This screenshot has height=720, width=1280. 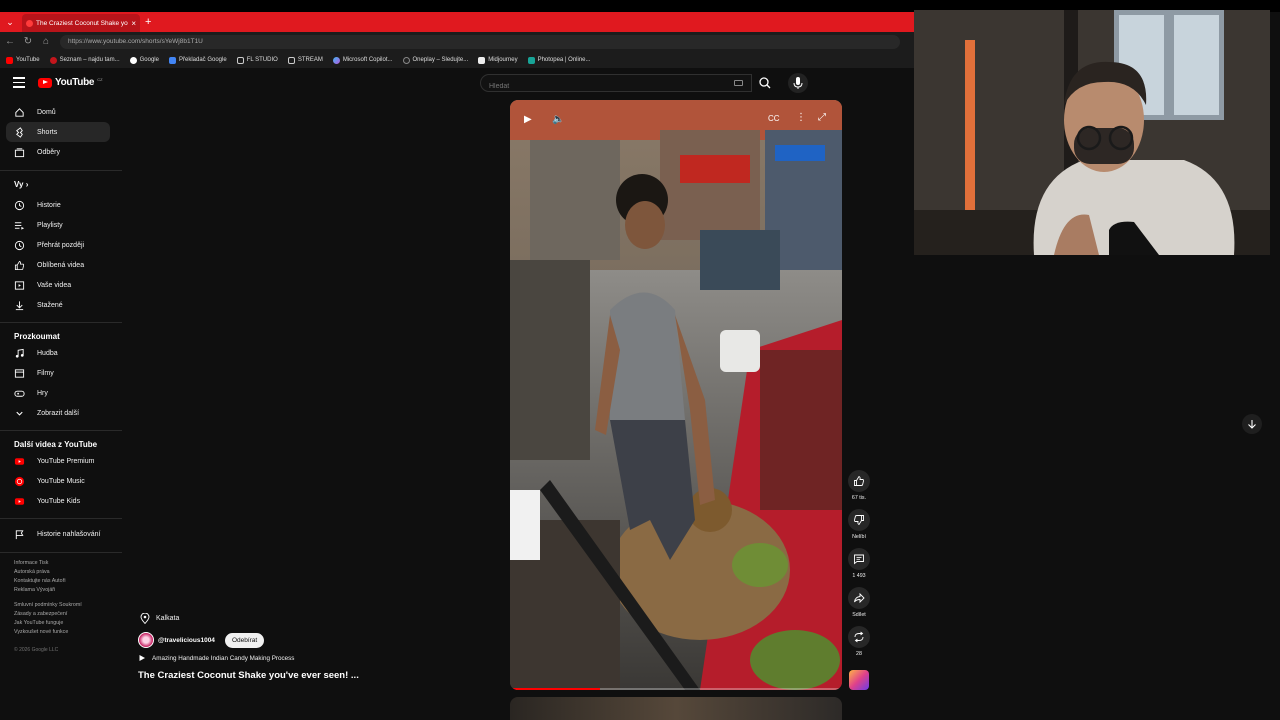 What do you see at coordinates (58, 152) in the screenshot?
I see `sidebar-item-subscriptions: Odběry` at bounding box center [58, 152].